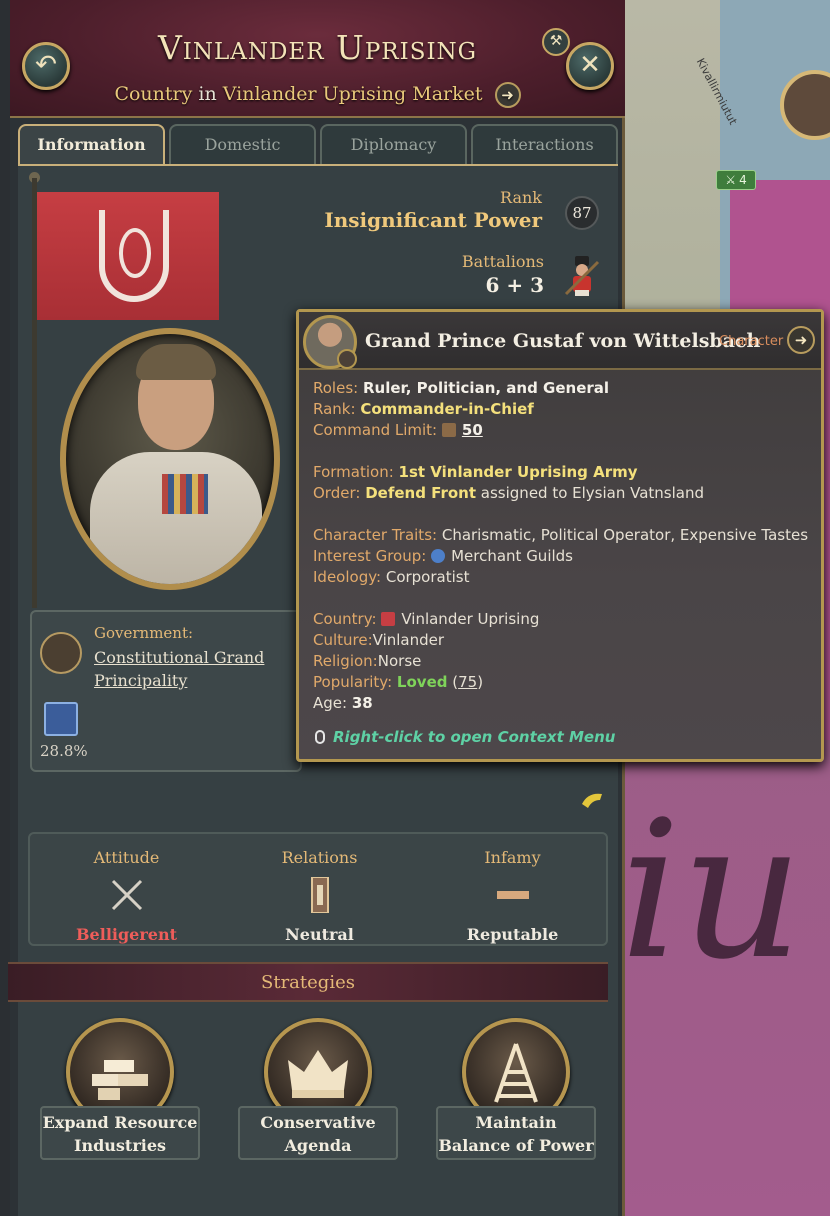  I want to click on interest-group-value: Merchant Guilds, so click(512, 556).